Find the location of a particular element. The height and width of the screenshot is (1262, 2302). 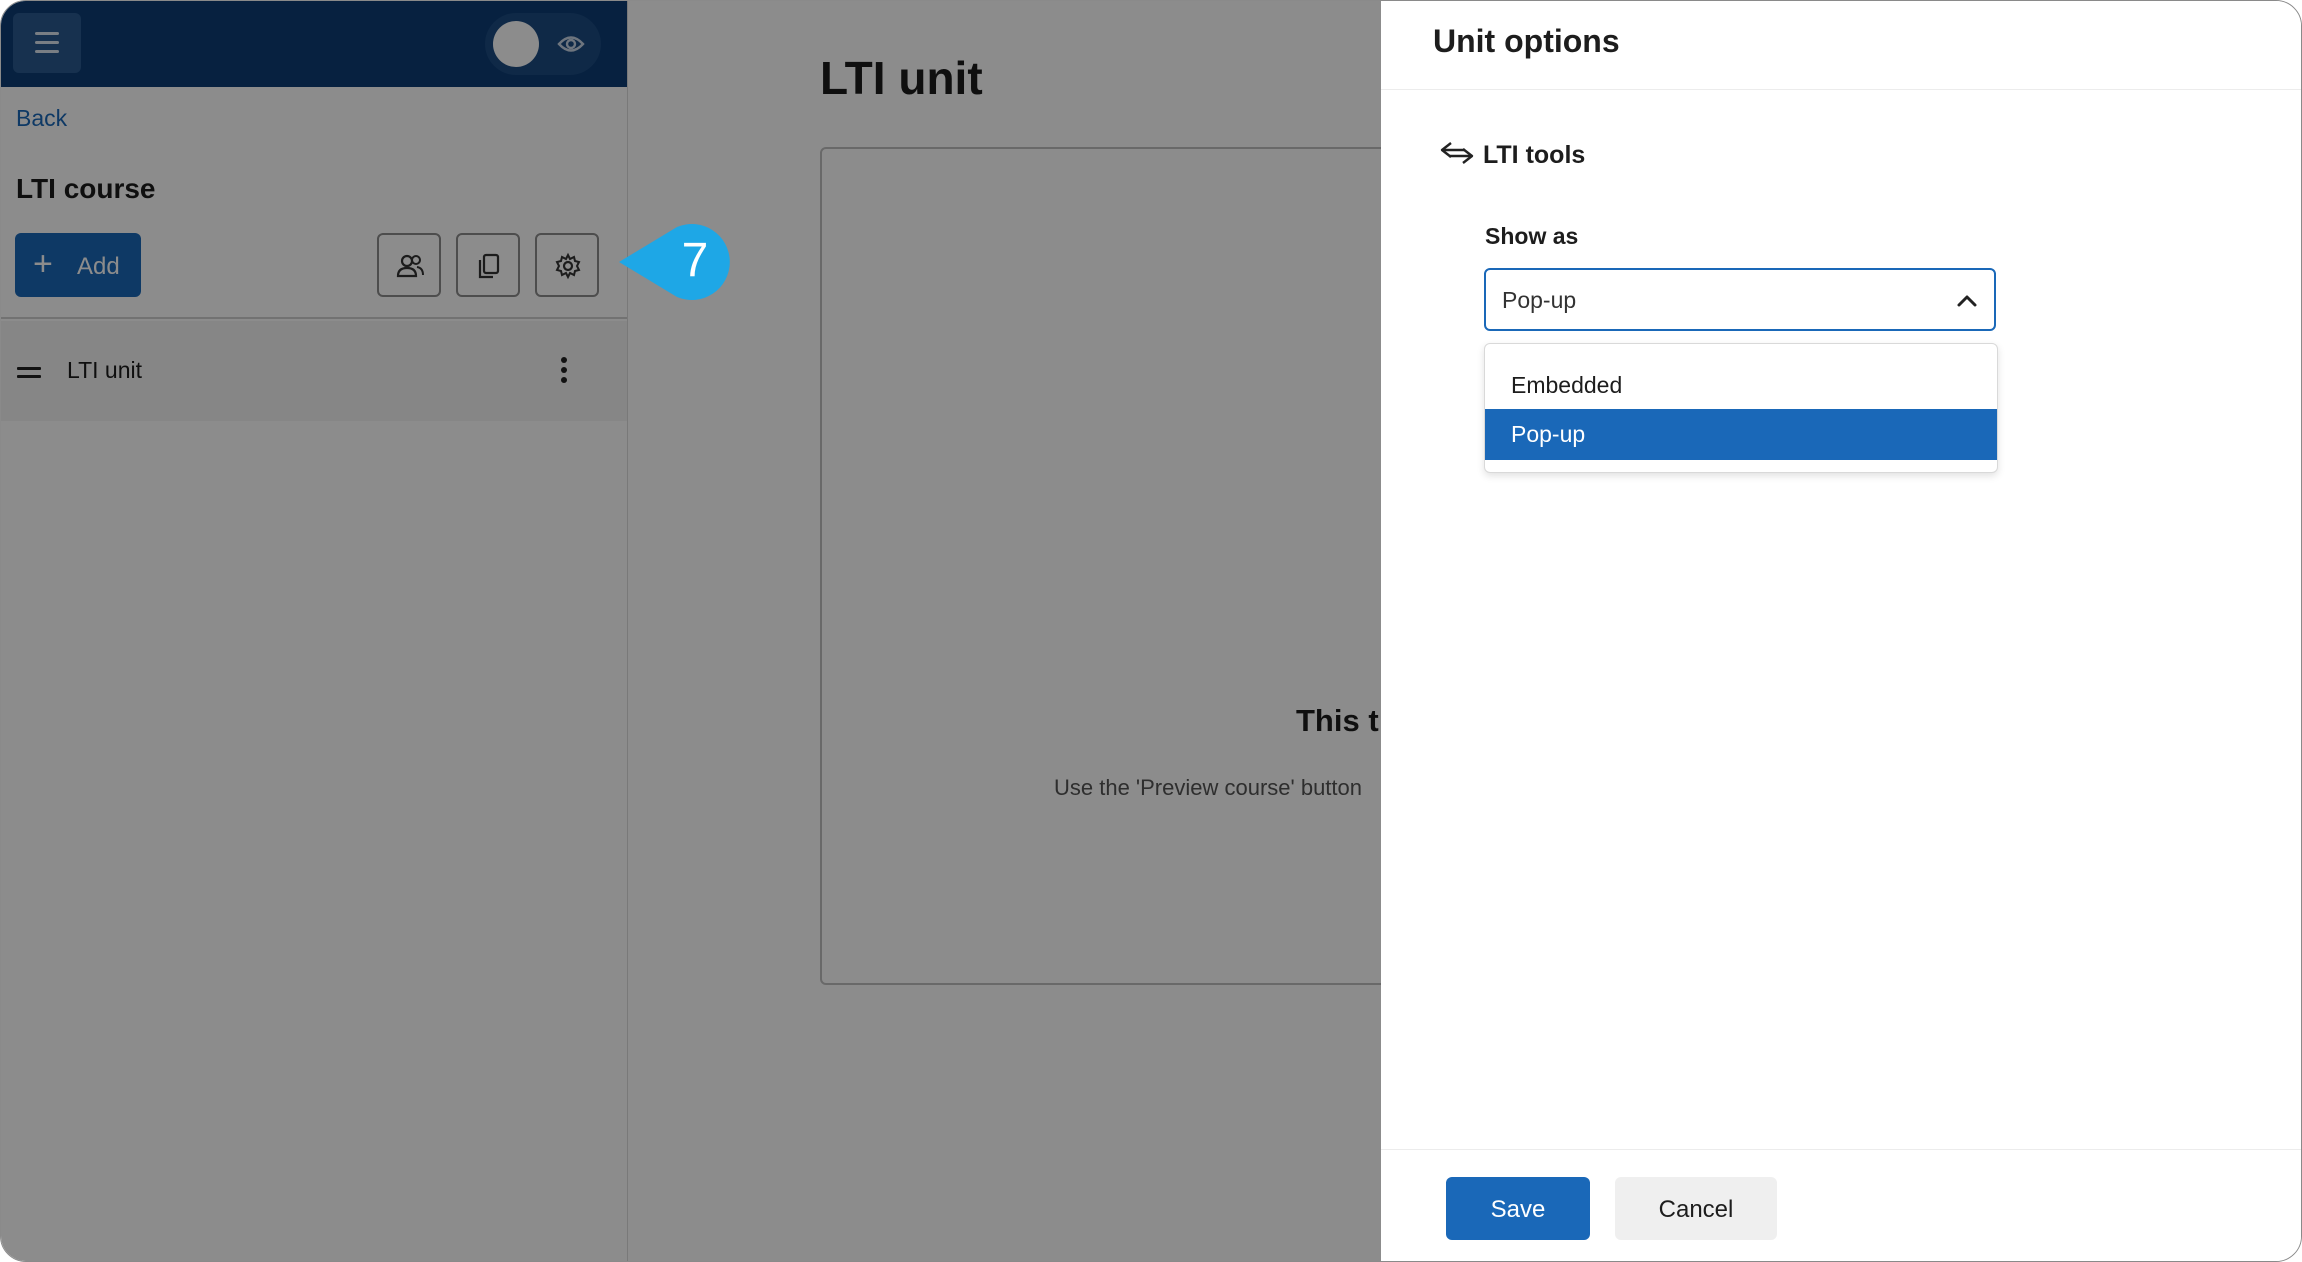

section-title: LTI tools is located at coordinates (1534, 155).